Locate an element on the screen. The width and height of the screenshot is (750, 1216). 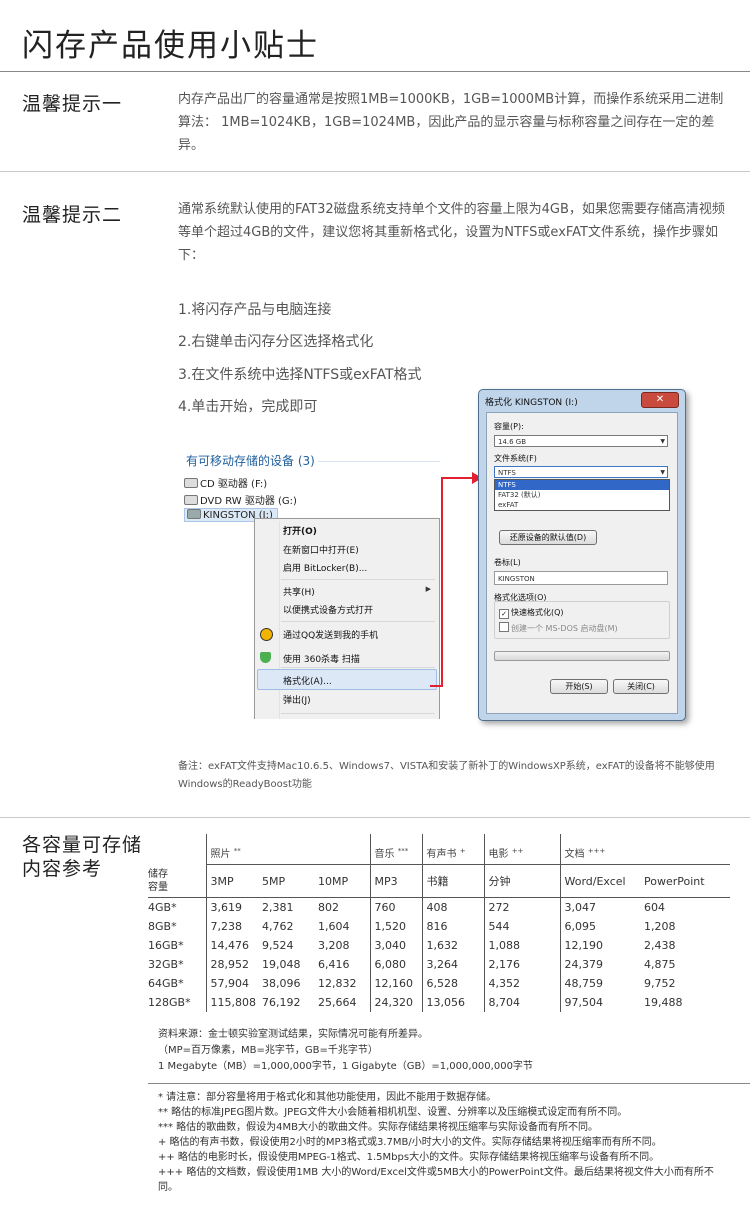
menu-portable: 以便携式设备方式打开 is located at coordinates (328, 609).